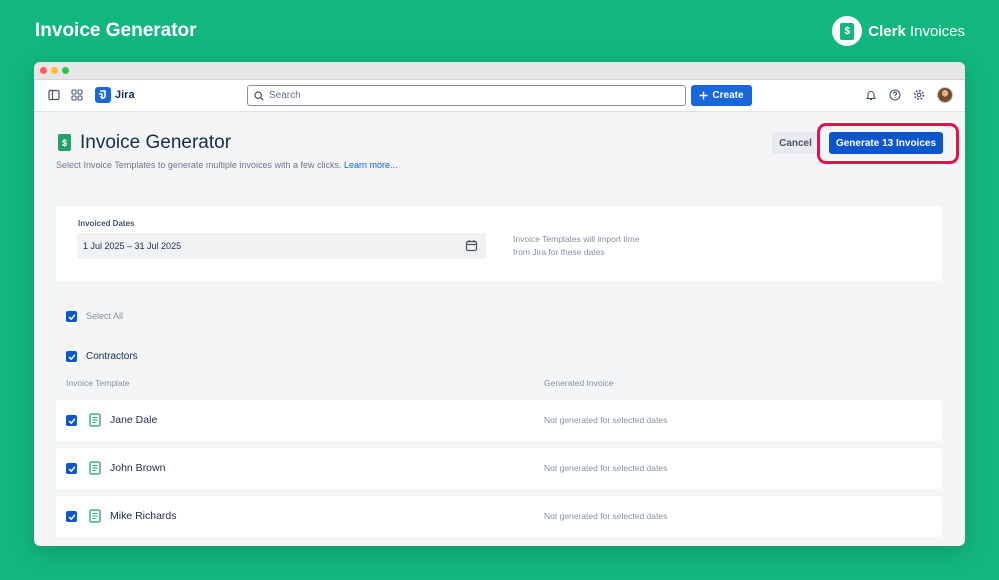 This screenshot has width=999, height=580. What do you see at coordinates (871, 95) in the screenshot?
I see `bell-icon` at bounding box center [871, 95].